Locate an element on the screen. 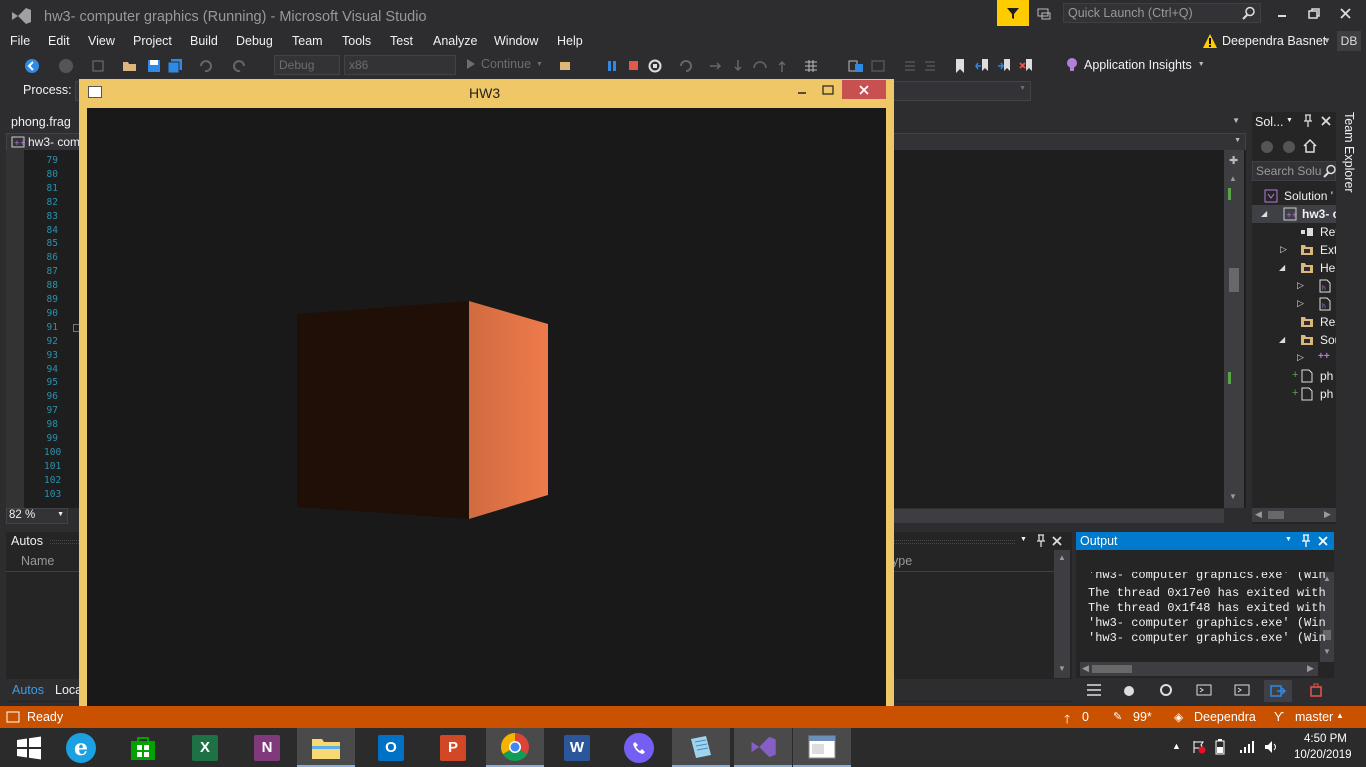  avatar: DB is located at coordinates (1349, 41).